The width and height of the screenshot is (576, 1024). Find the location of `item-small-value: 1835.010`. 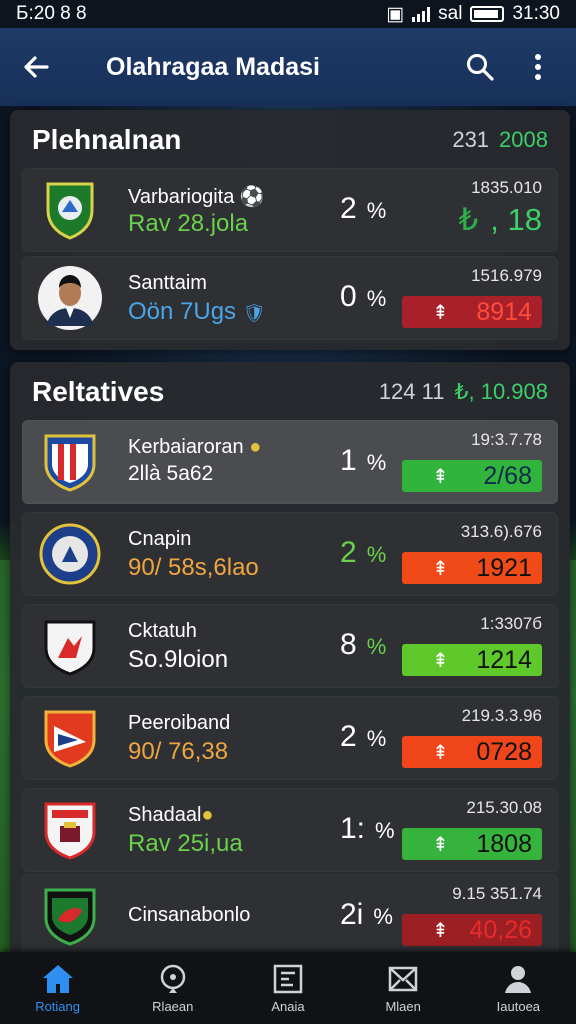

item-small-value: 1835.010 is located at coordinates (506, 187).